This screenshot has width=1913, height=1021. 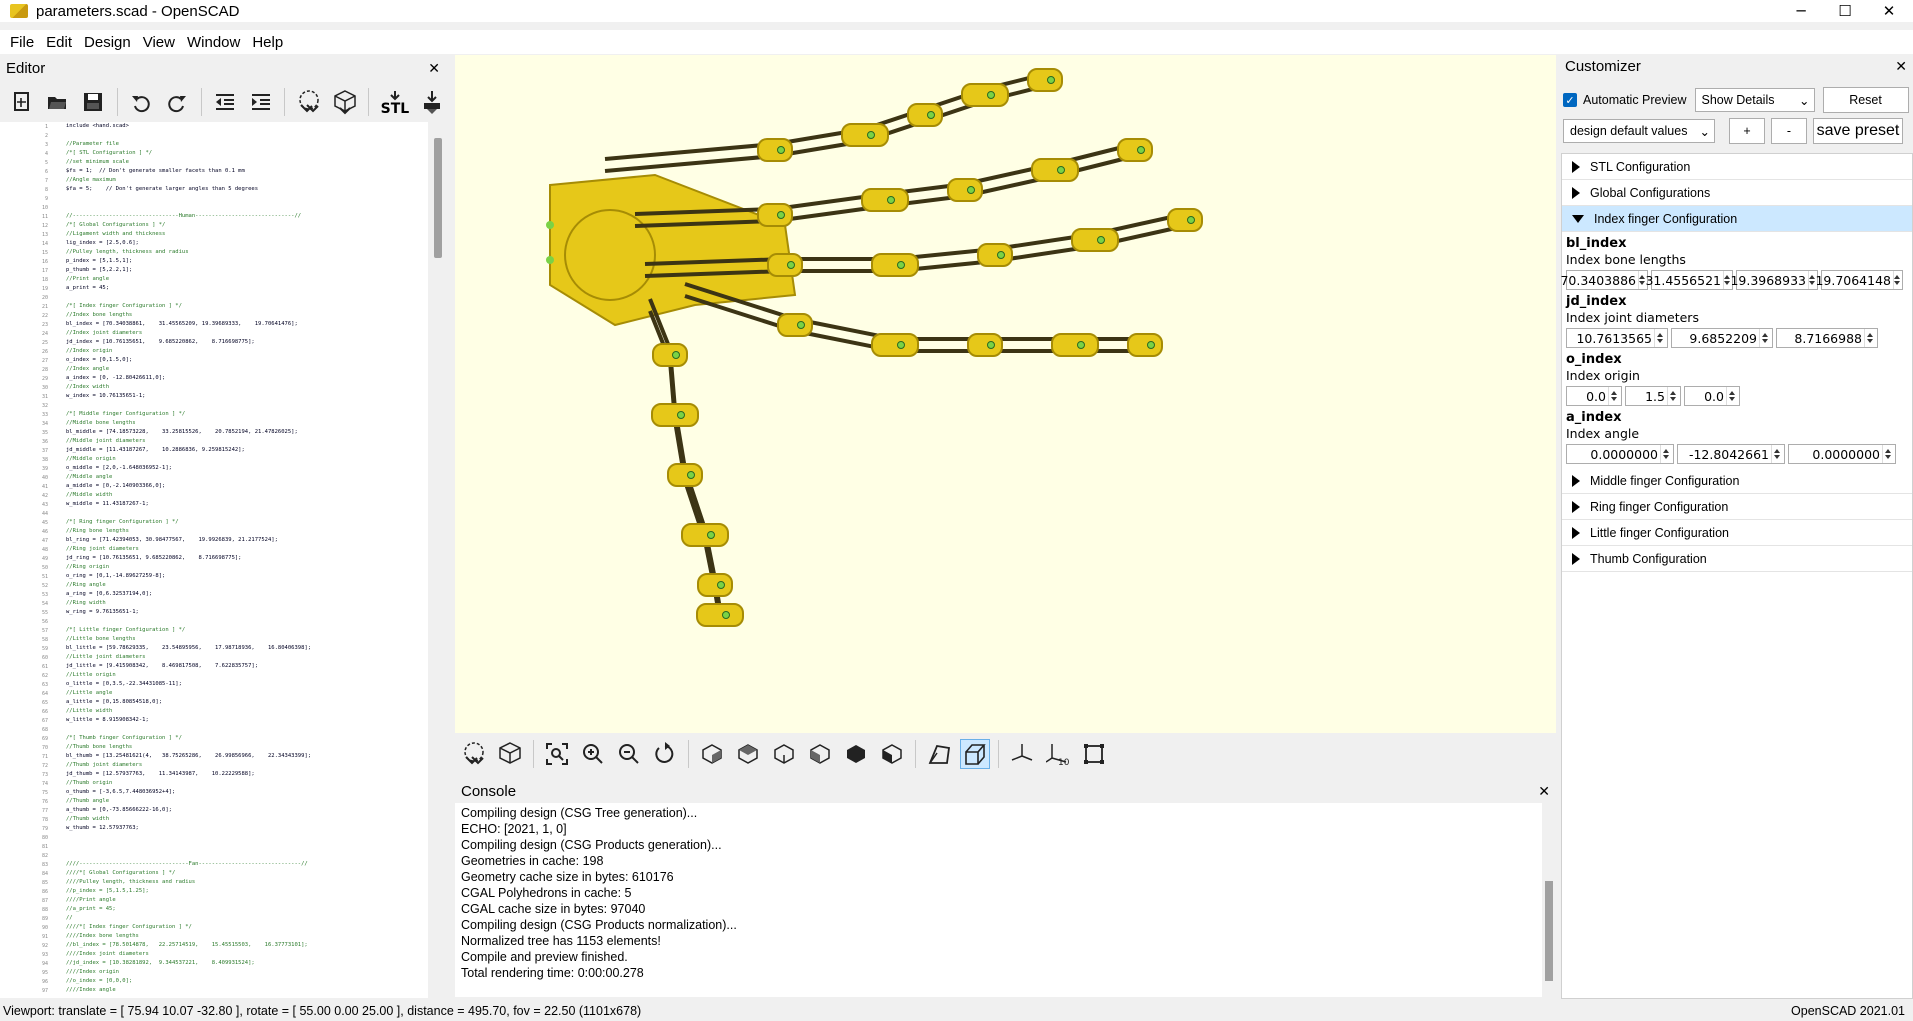 I want to click on save-icon, so click(x=93, y=102).